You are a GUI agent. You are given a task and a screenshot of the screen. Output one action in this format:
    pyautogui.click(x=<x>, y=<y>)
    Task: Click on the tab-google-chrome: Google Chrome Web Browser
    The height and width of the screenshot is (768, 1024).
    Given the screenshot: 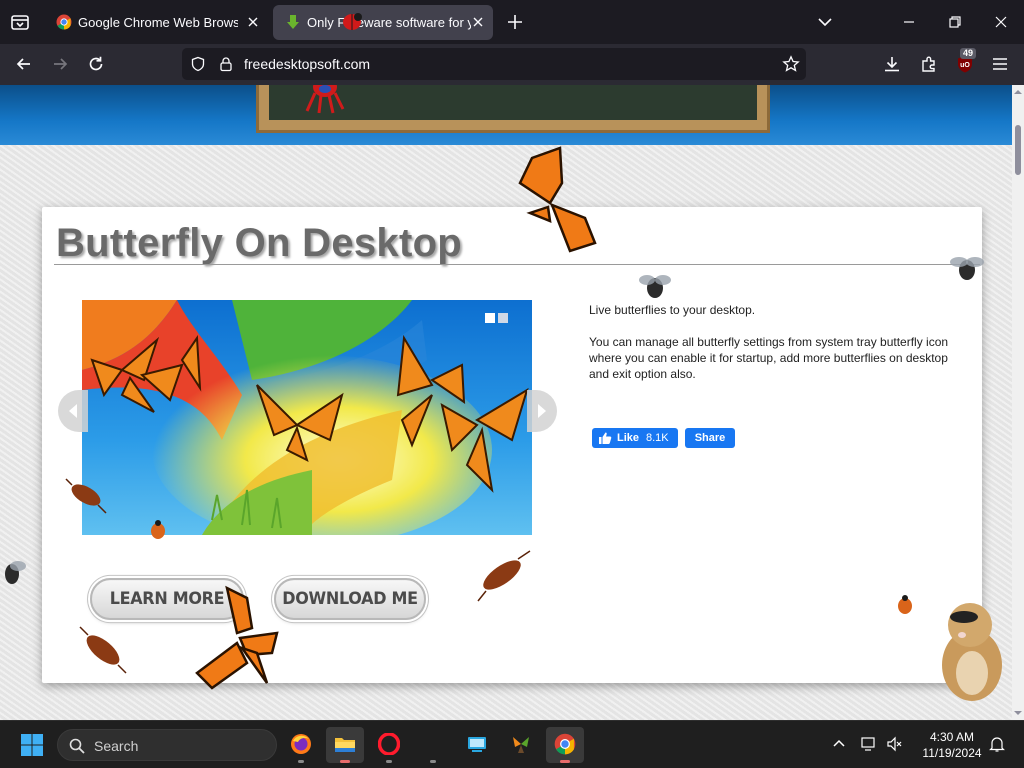 What is the action you would take?
    pyautogui.click(x=156, y=22)
    